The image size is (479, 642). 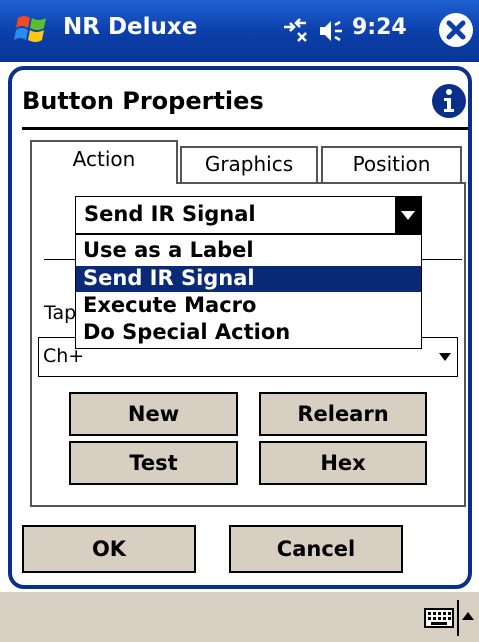 What do you see at coordinates (153, 414) in the screenshot?
I see `new-button: New` at bounding box center [153, 414].